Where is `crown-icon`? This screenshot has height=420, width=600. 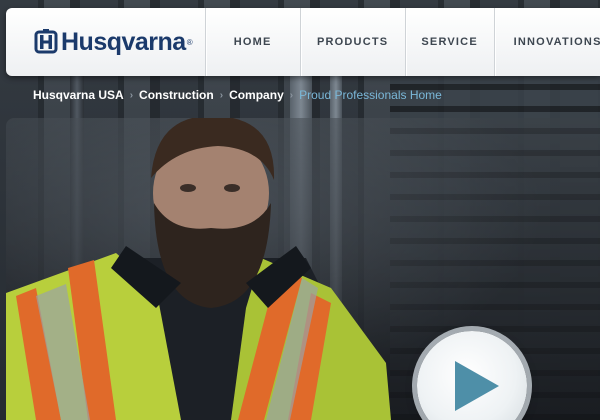
crown-icon is located at coordinates (46, 42).